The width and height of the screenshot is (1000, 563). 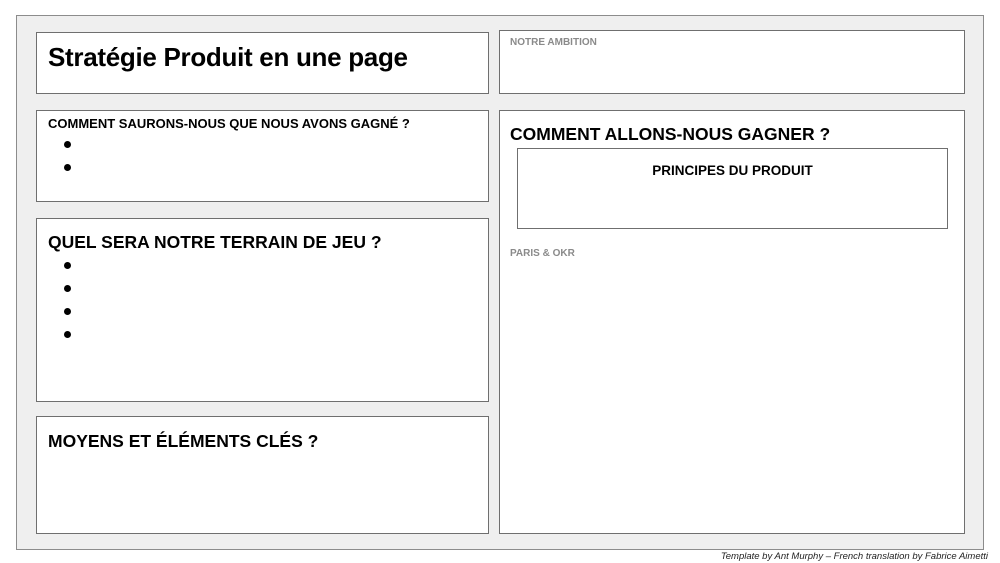 What do you see at coordinates (732, 170) in the screenshot?
I see `principles-heading: PRINCIPES DU PRODUIT` at bounding box center [732, 170].